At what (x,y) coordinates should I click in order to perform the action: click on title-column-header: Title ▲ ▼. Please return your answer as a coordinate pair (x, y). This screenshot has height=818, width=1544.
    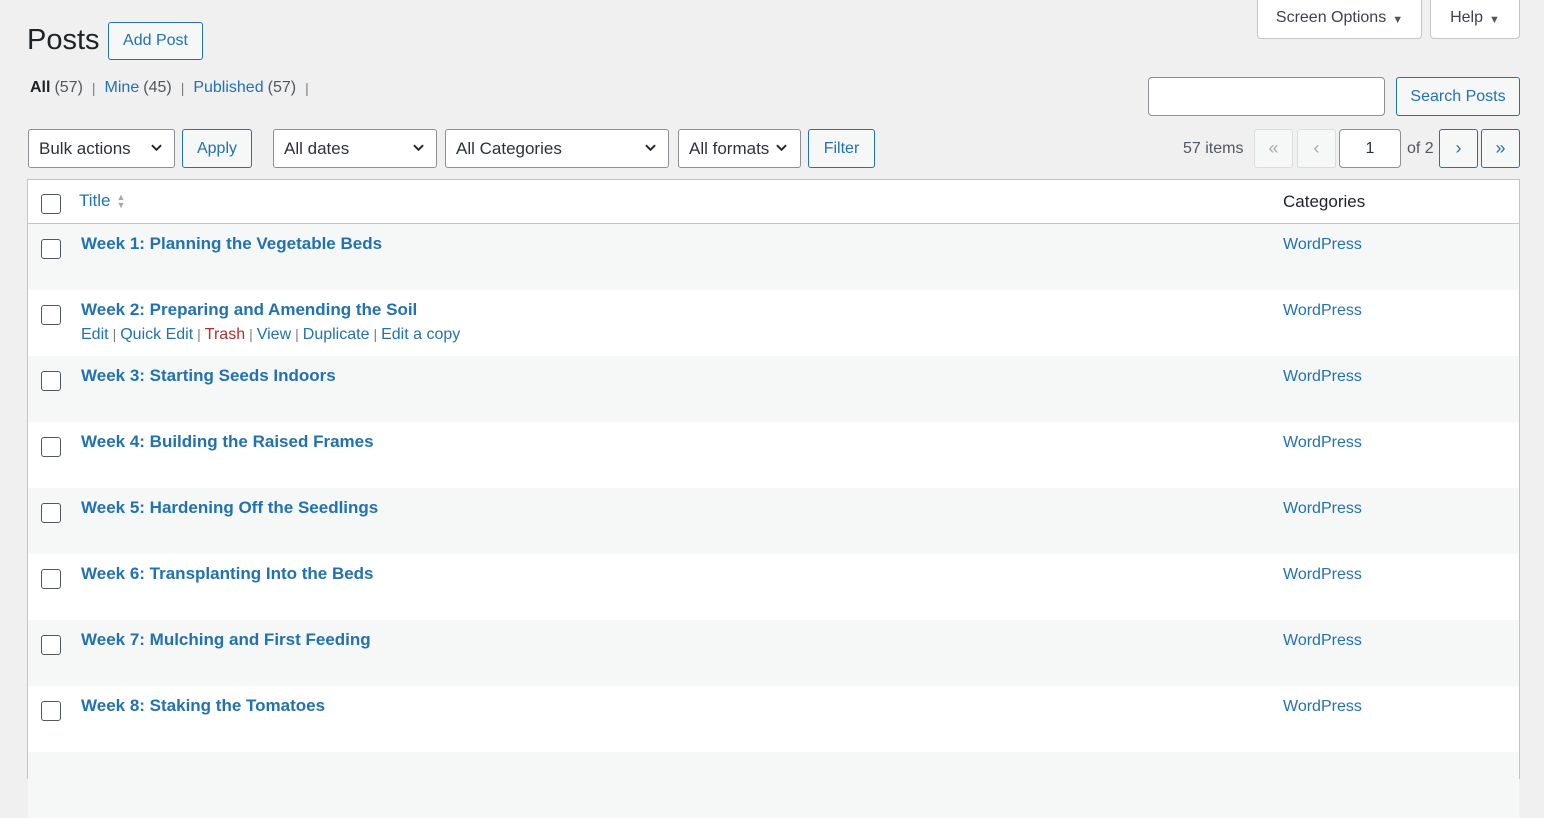
    Looking at the image, I should click on (102, 201).